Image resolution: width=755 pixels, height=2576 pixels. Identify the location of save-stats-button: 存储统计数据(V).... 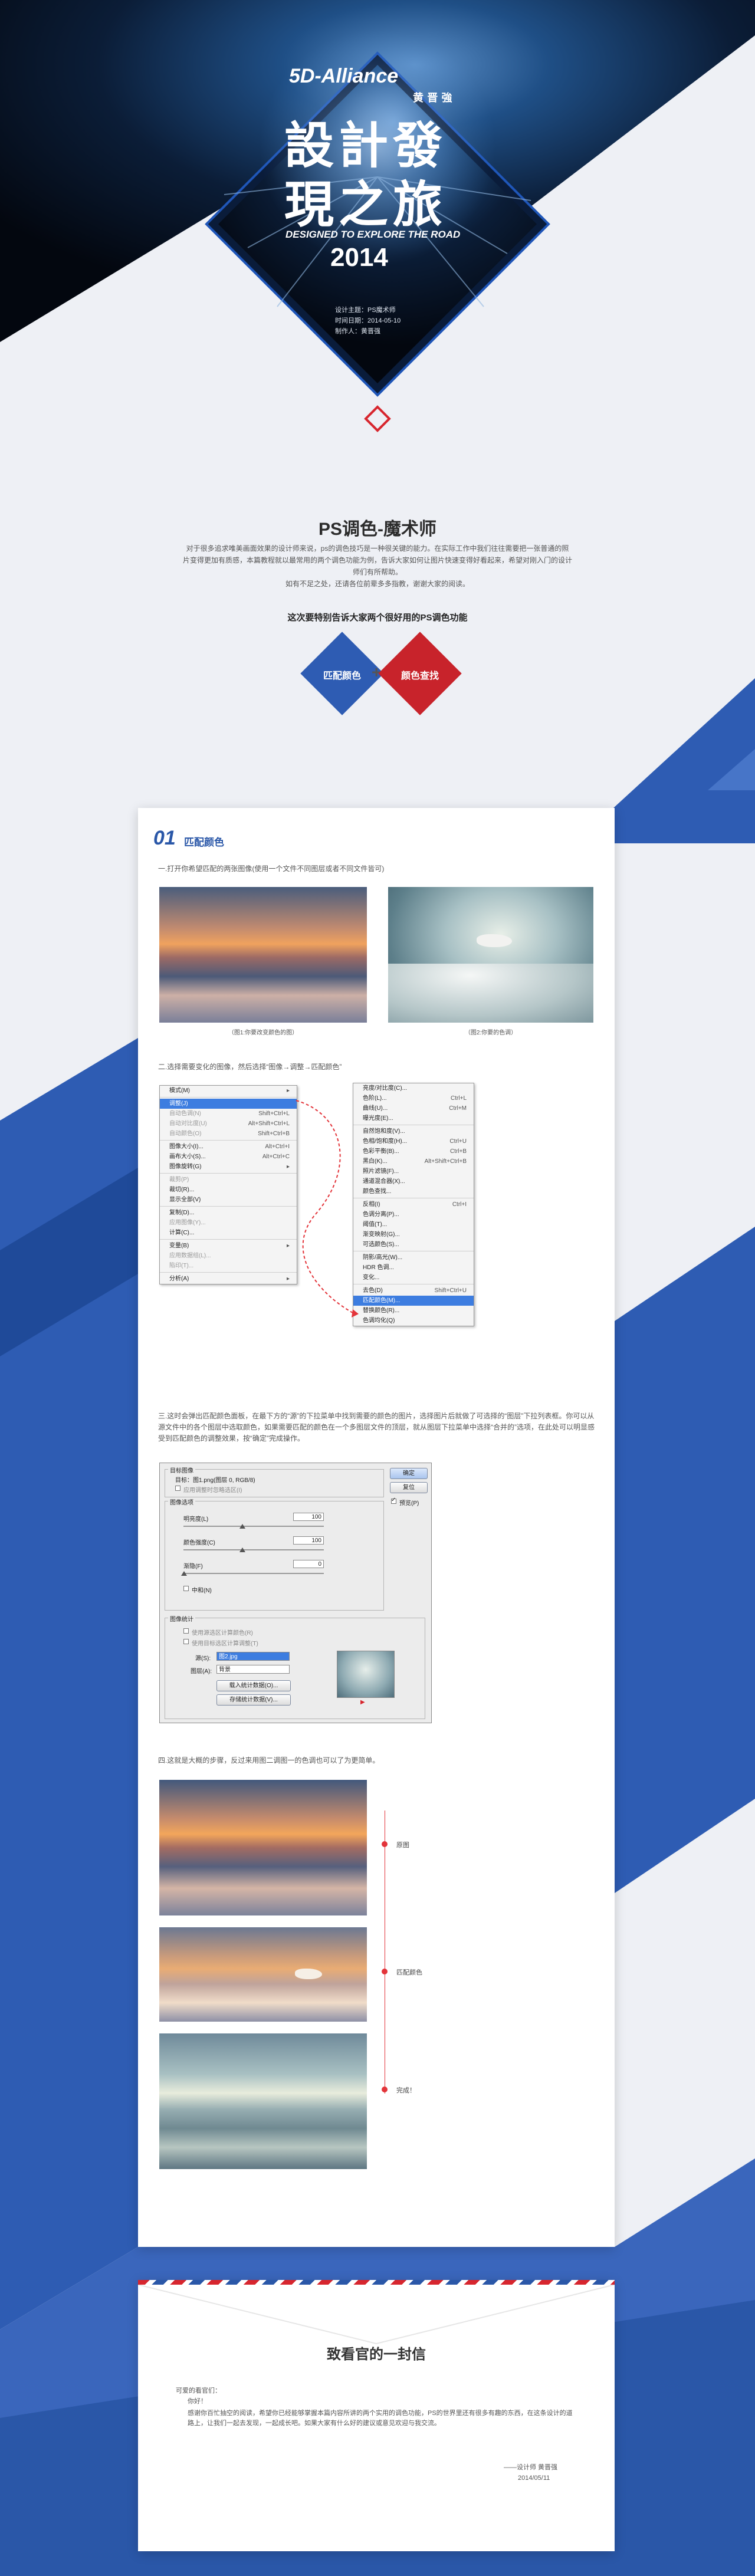
(253, 1700).